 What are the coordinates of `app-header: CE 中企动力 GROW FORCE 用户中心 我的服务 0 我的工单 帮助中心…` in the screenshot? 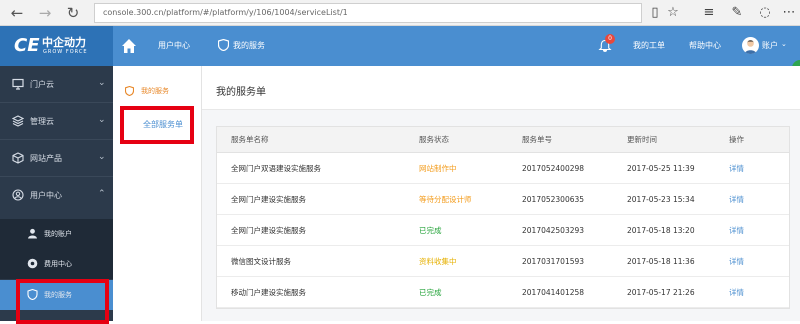 It's located at (400, 46).